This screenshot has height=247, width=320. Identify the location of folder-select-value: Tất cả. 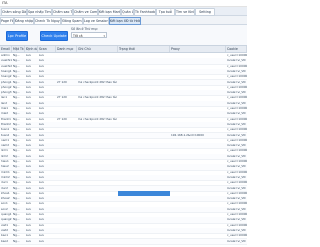
(78, 36).